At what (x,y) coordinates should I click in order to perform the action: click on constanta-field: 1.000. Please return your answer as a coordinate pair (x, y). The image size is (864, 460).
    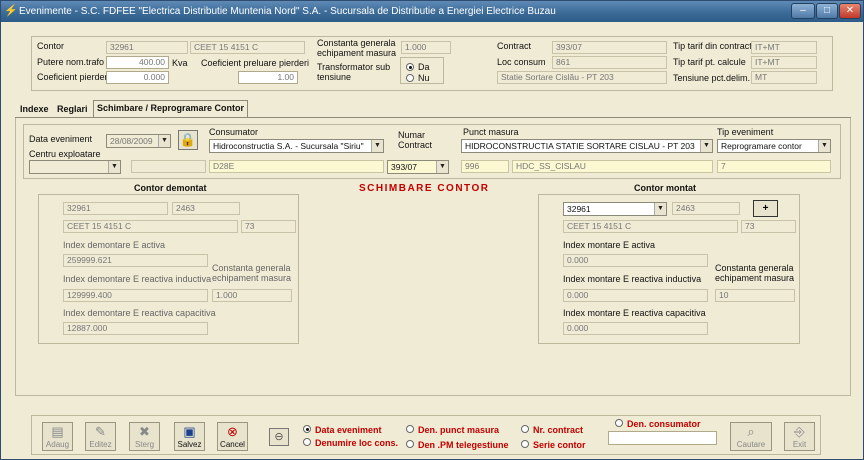
    Looking at the image, I should click on (426, 47).